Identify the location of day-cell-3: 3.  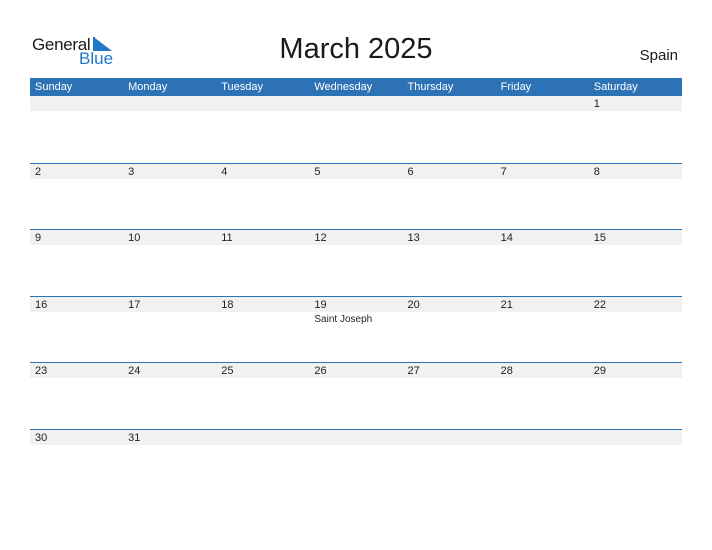
(170, 196).